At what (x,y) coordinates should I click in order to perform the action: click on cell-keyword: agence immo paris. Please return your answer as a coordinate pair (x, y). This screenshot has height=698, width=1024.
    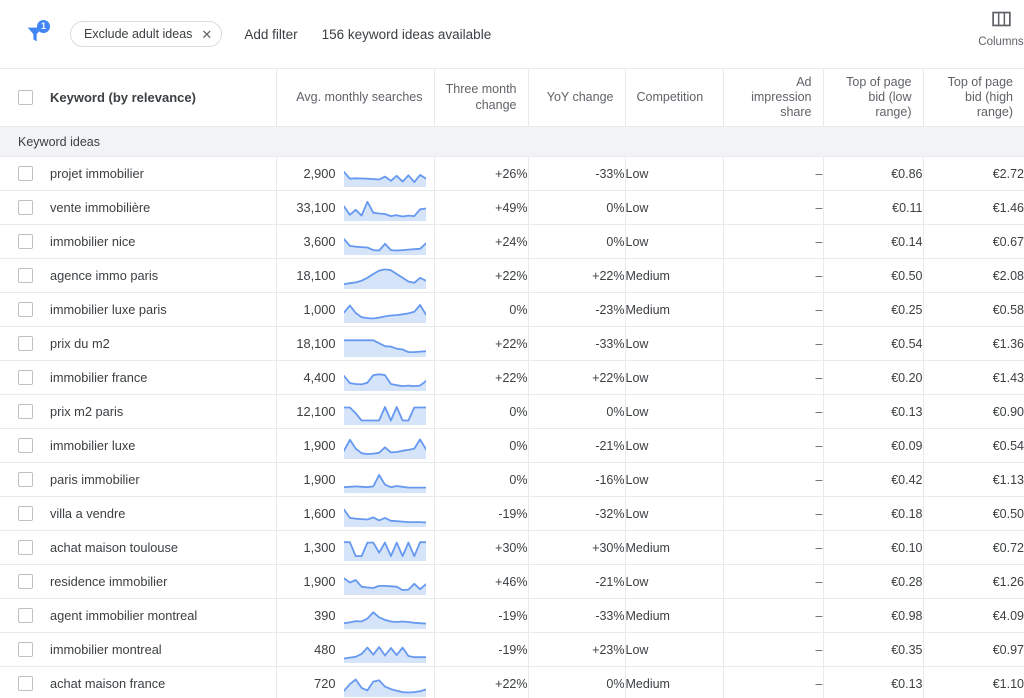
    Looking at the image, I should click on (138, 275).